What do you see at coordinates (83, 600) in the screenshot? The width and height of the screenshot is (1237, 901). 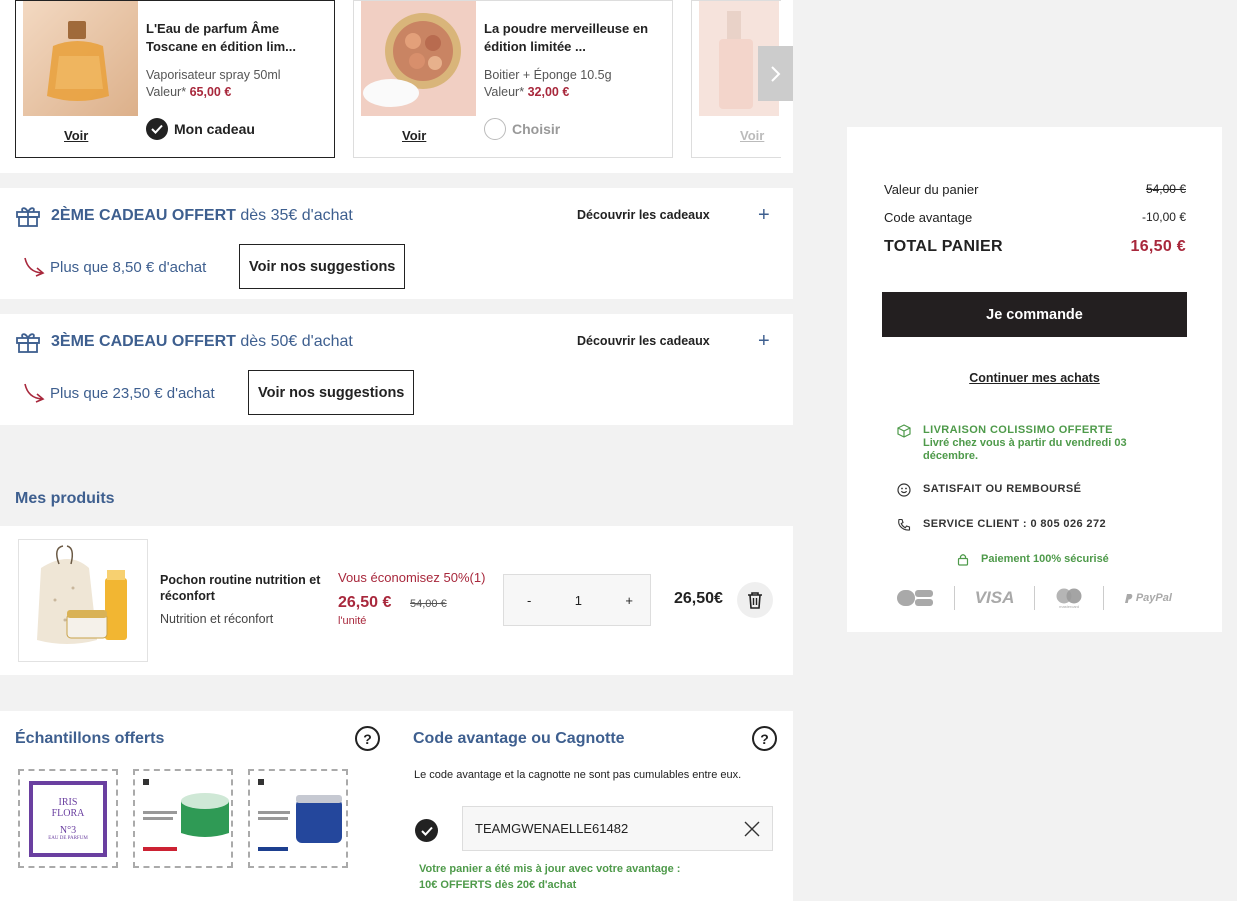 I see `product-image` at bounding box center [83, 600].